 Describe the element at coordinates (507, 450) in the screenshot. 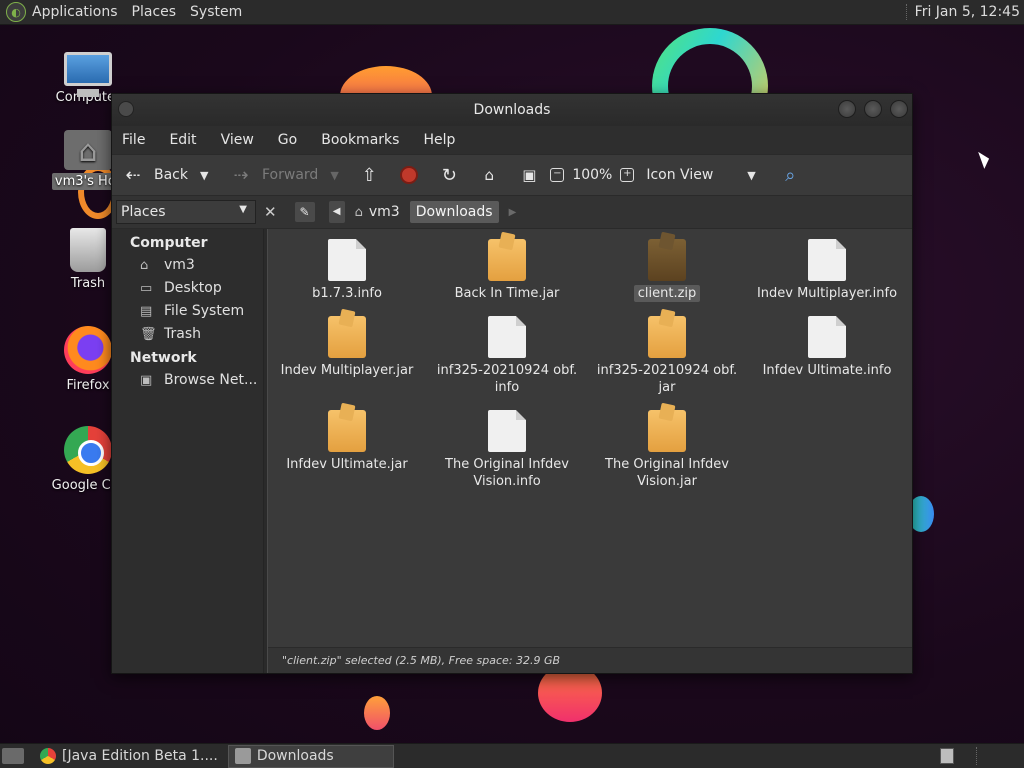

I see `file-item: The Original Infdev Vision.info` at that location.